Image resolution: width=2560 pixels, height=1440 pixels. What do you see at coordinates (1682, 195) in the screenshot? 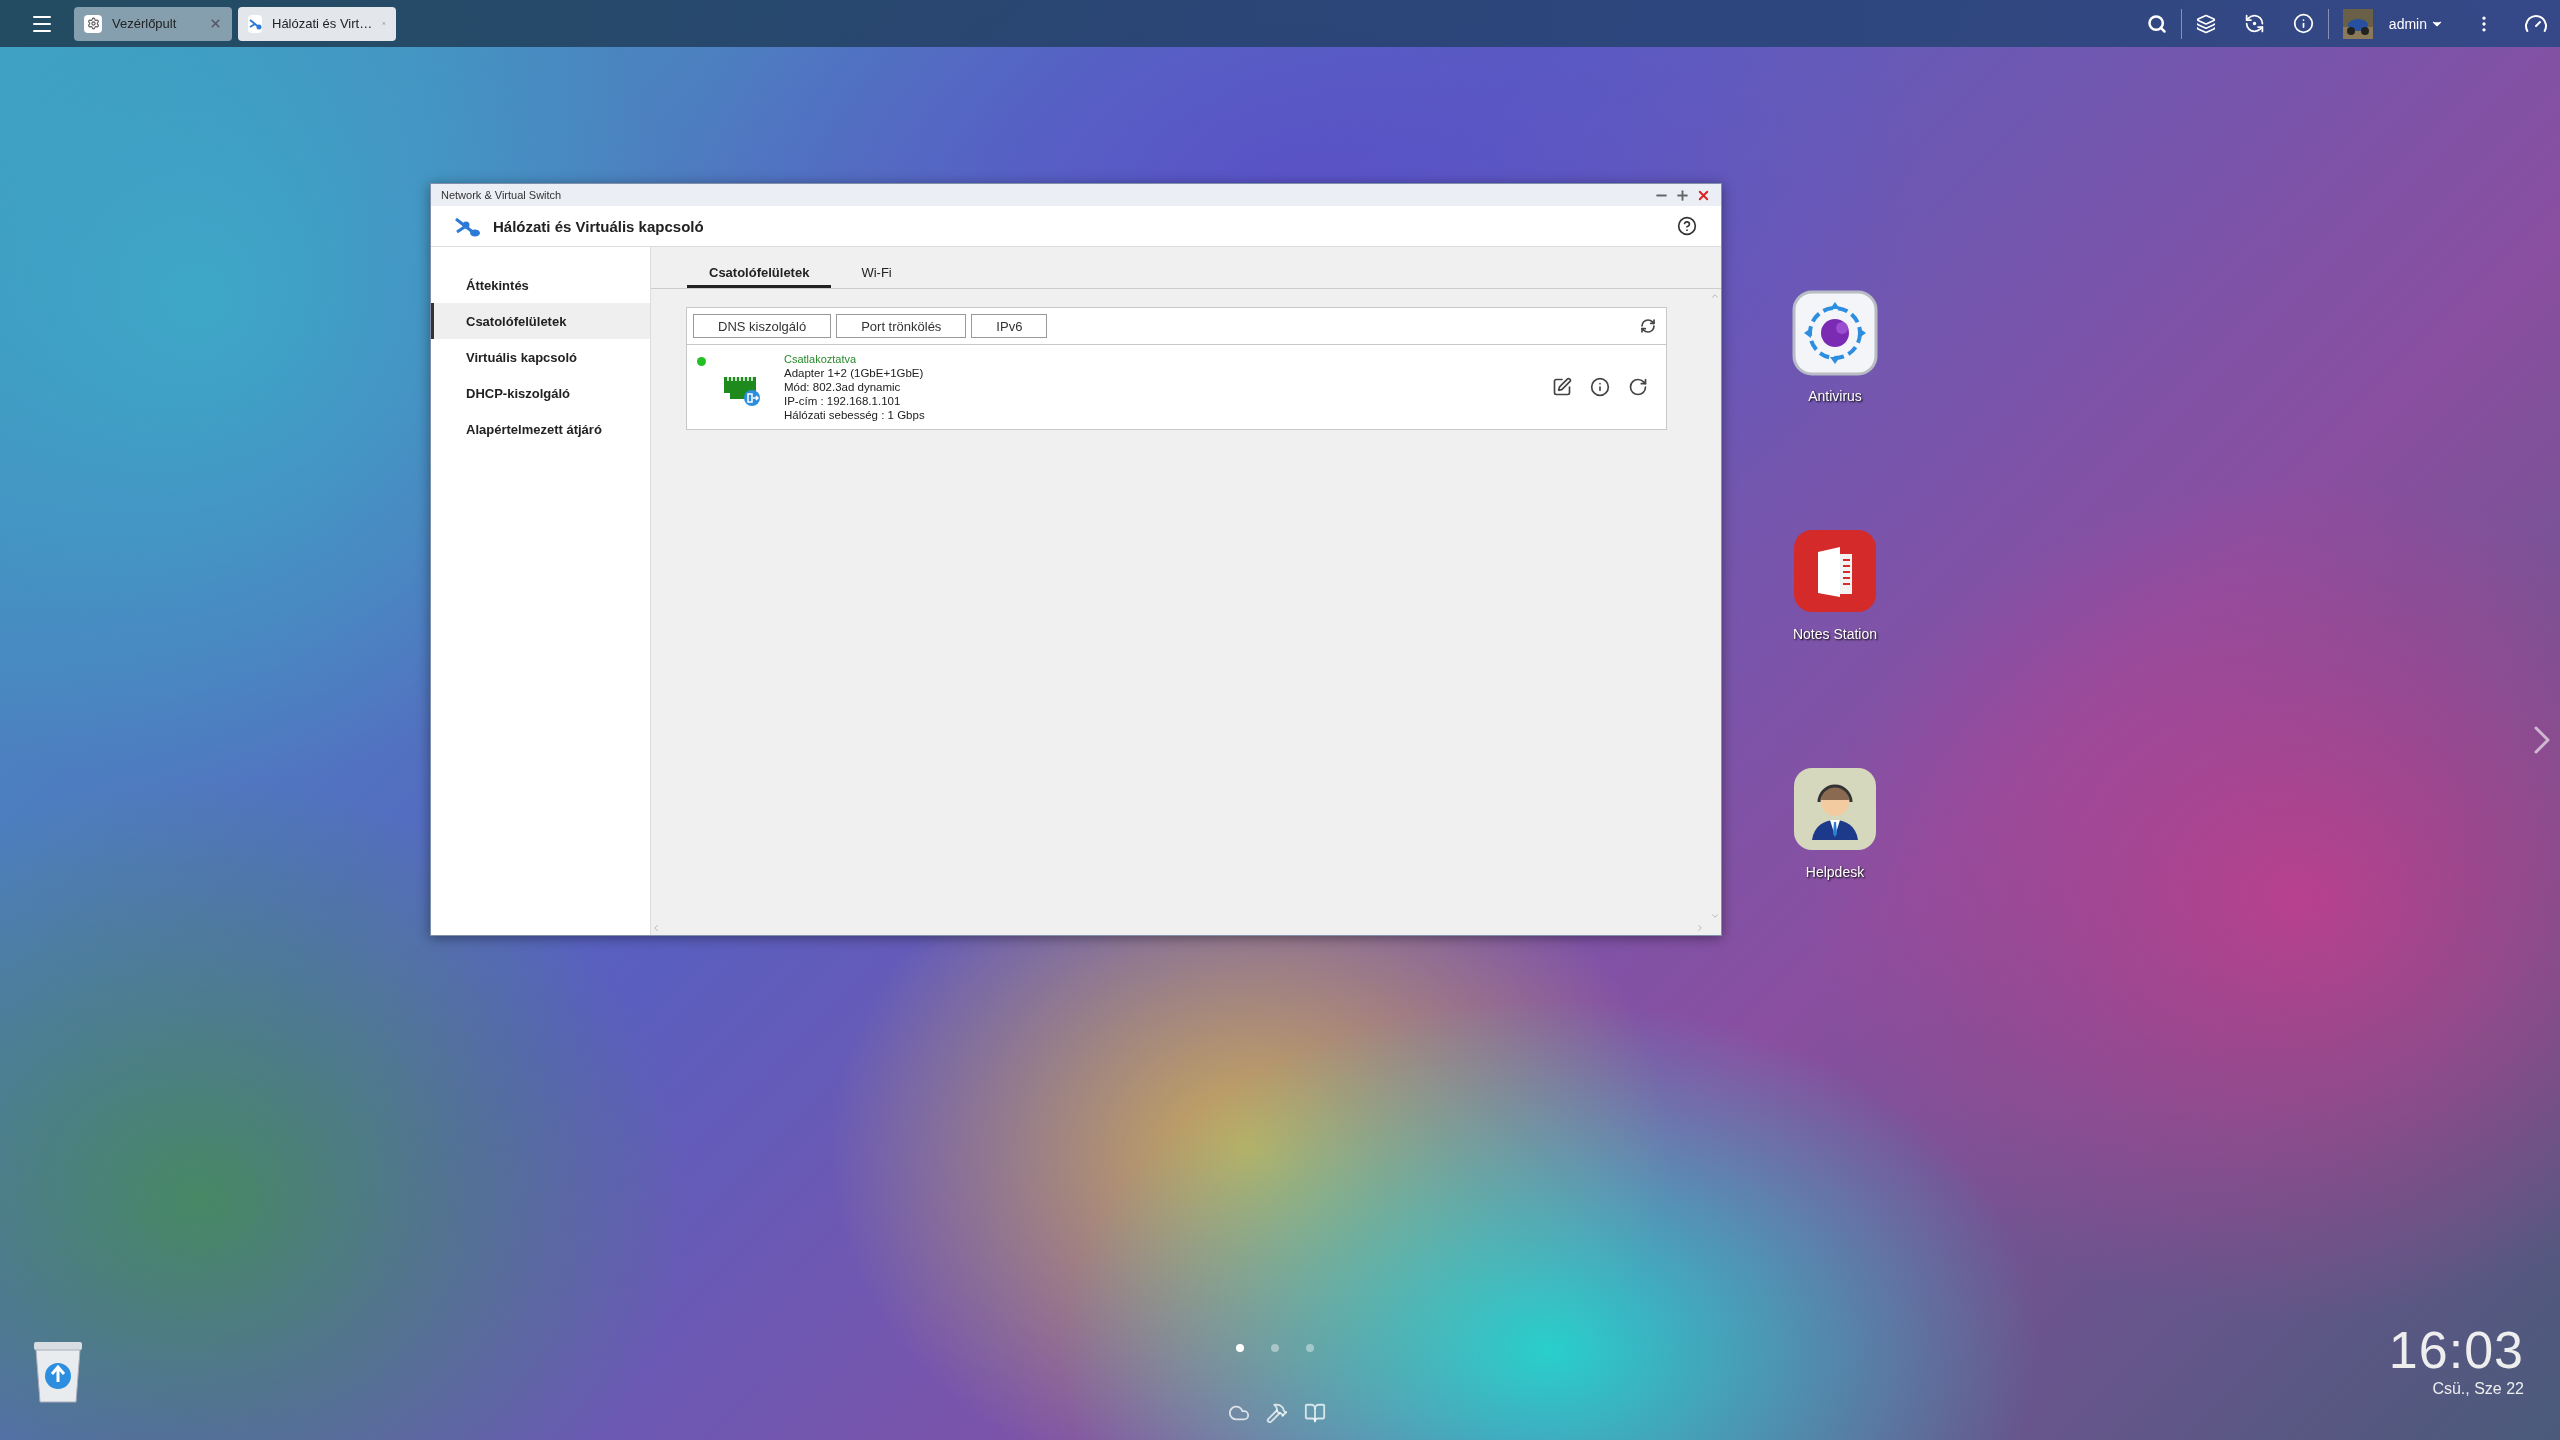
I see `maximize-icon` at bounding box center [1682, 195].